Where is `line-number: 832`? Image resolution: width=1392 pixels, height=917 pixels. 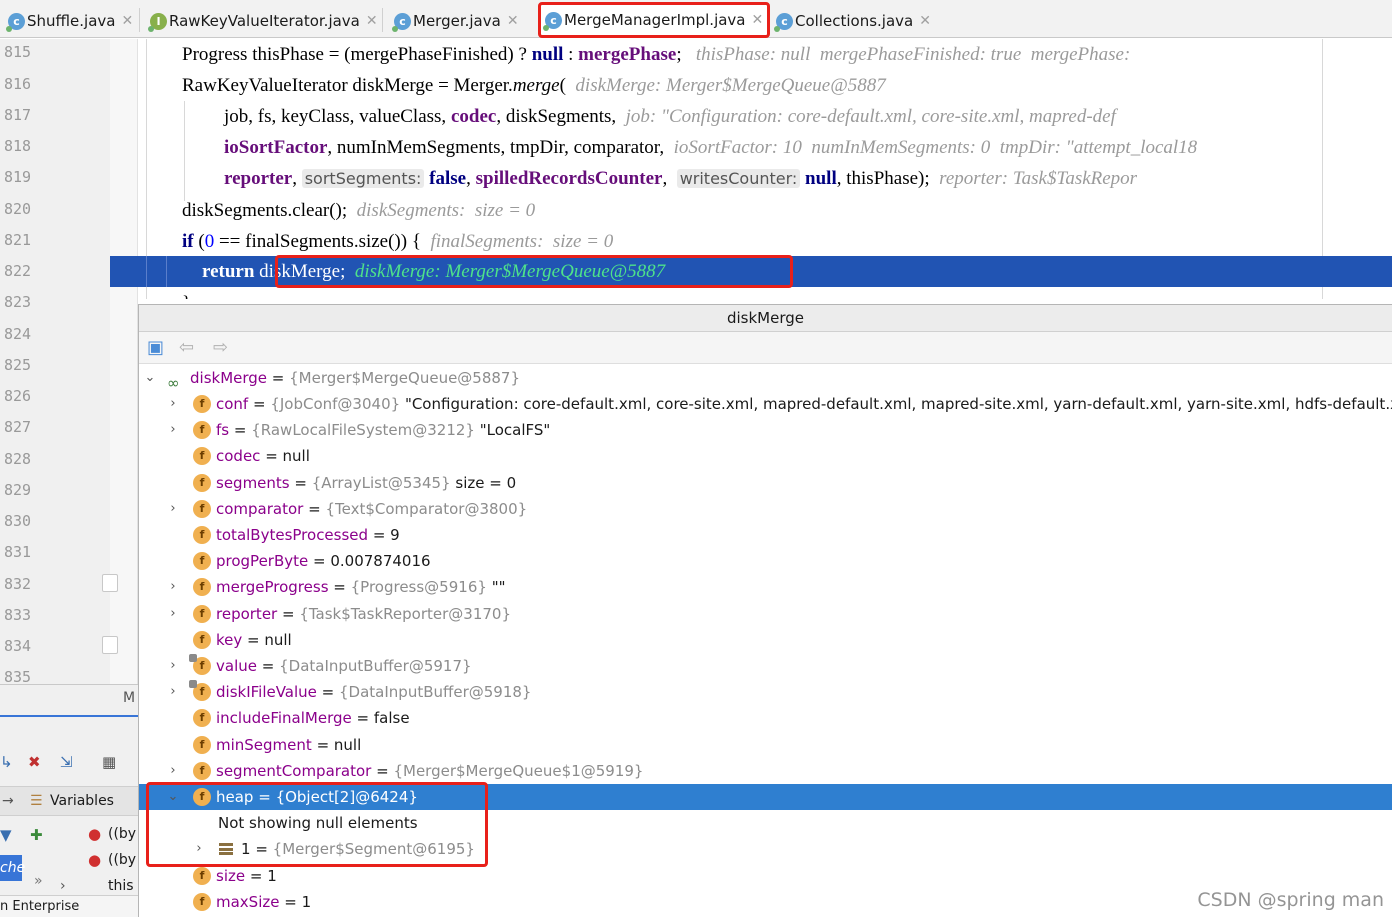 line-number: 832 is located at coordinates (18, 584).